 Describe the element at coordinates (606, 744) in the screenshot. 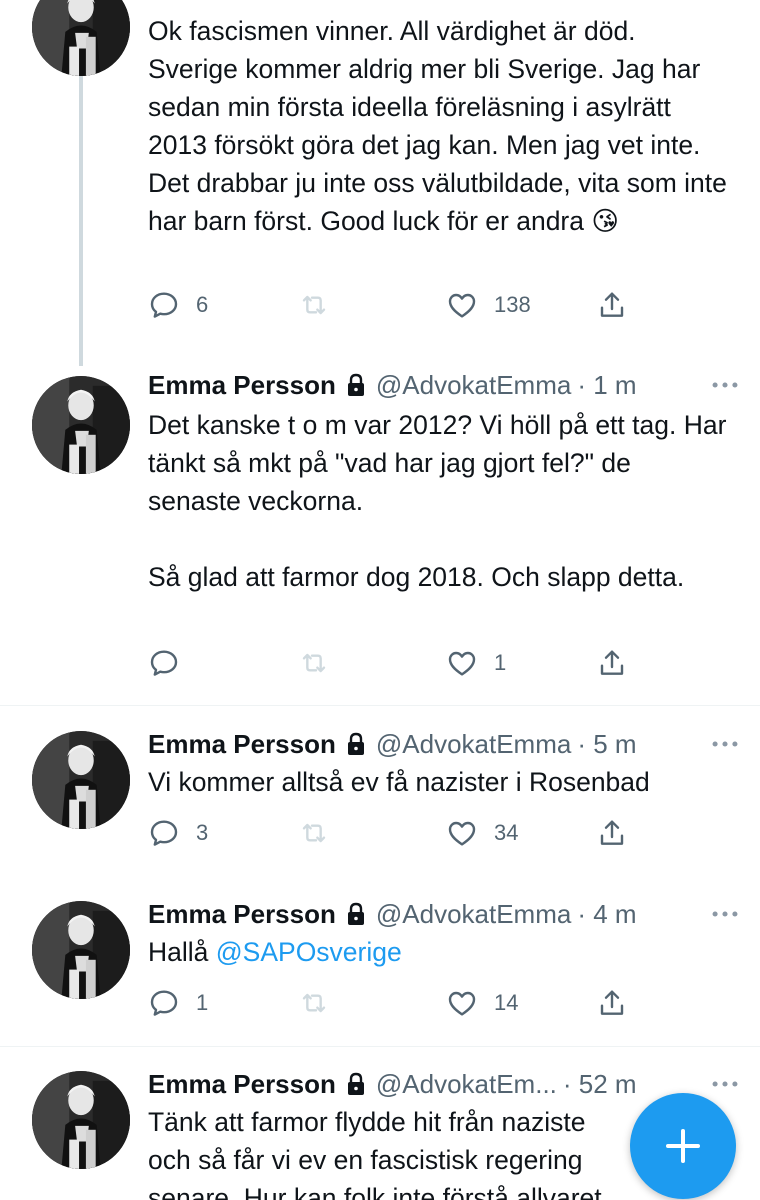

I see `tweet-time: · 5 m` at that location.